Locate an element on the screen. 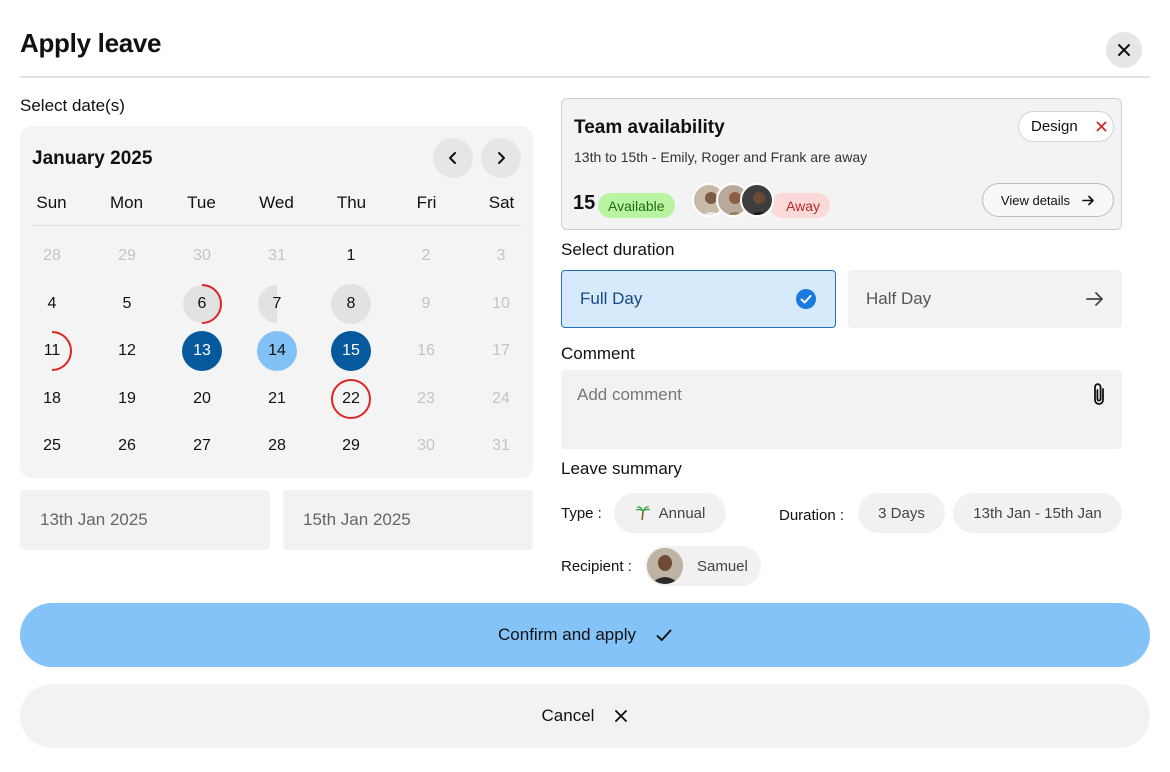  leave-type-pill: Annual is located at coordinates (670, 513).